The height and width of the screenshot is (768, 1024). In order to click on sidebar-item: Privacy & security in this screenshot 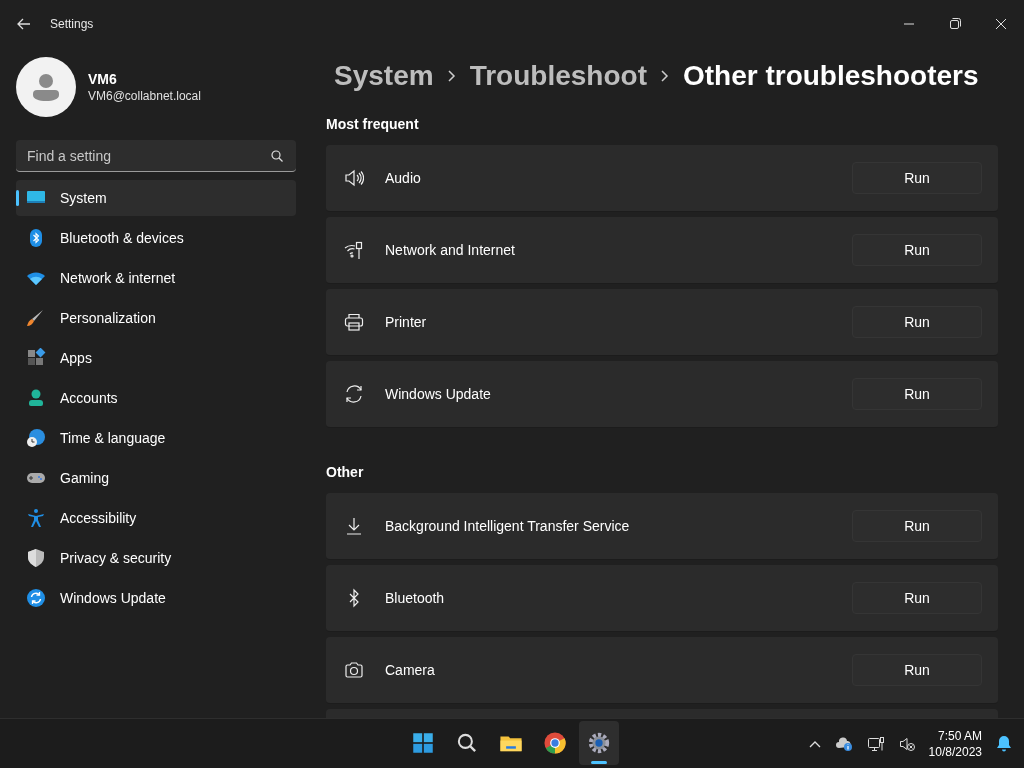, I will do `click(156, 558)`.